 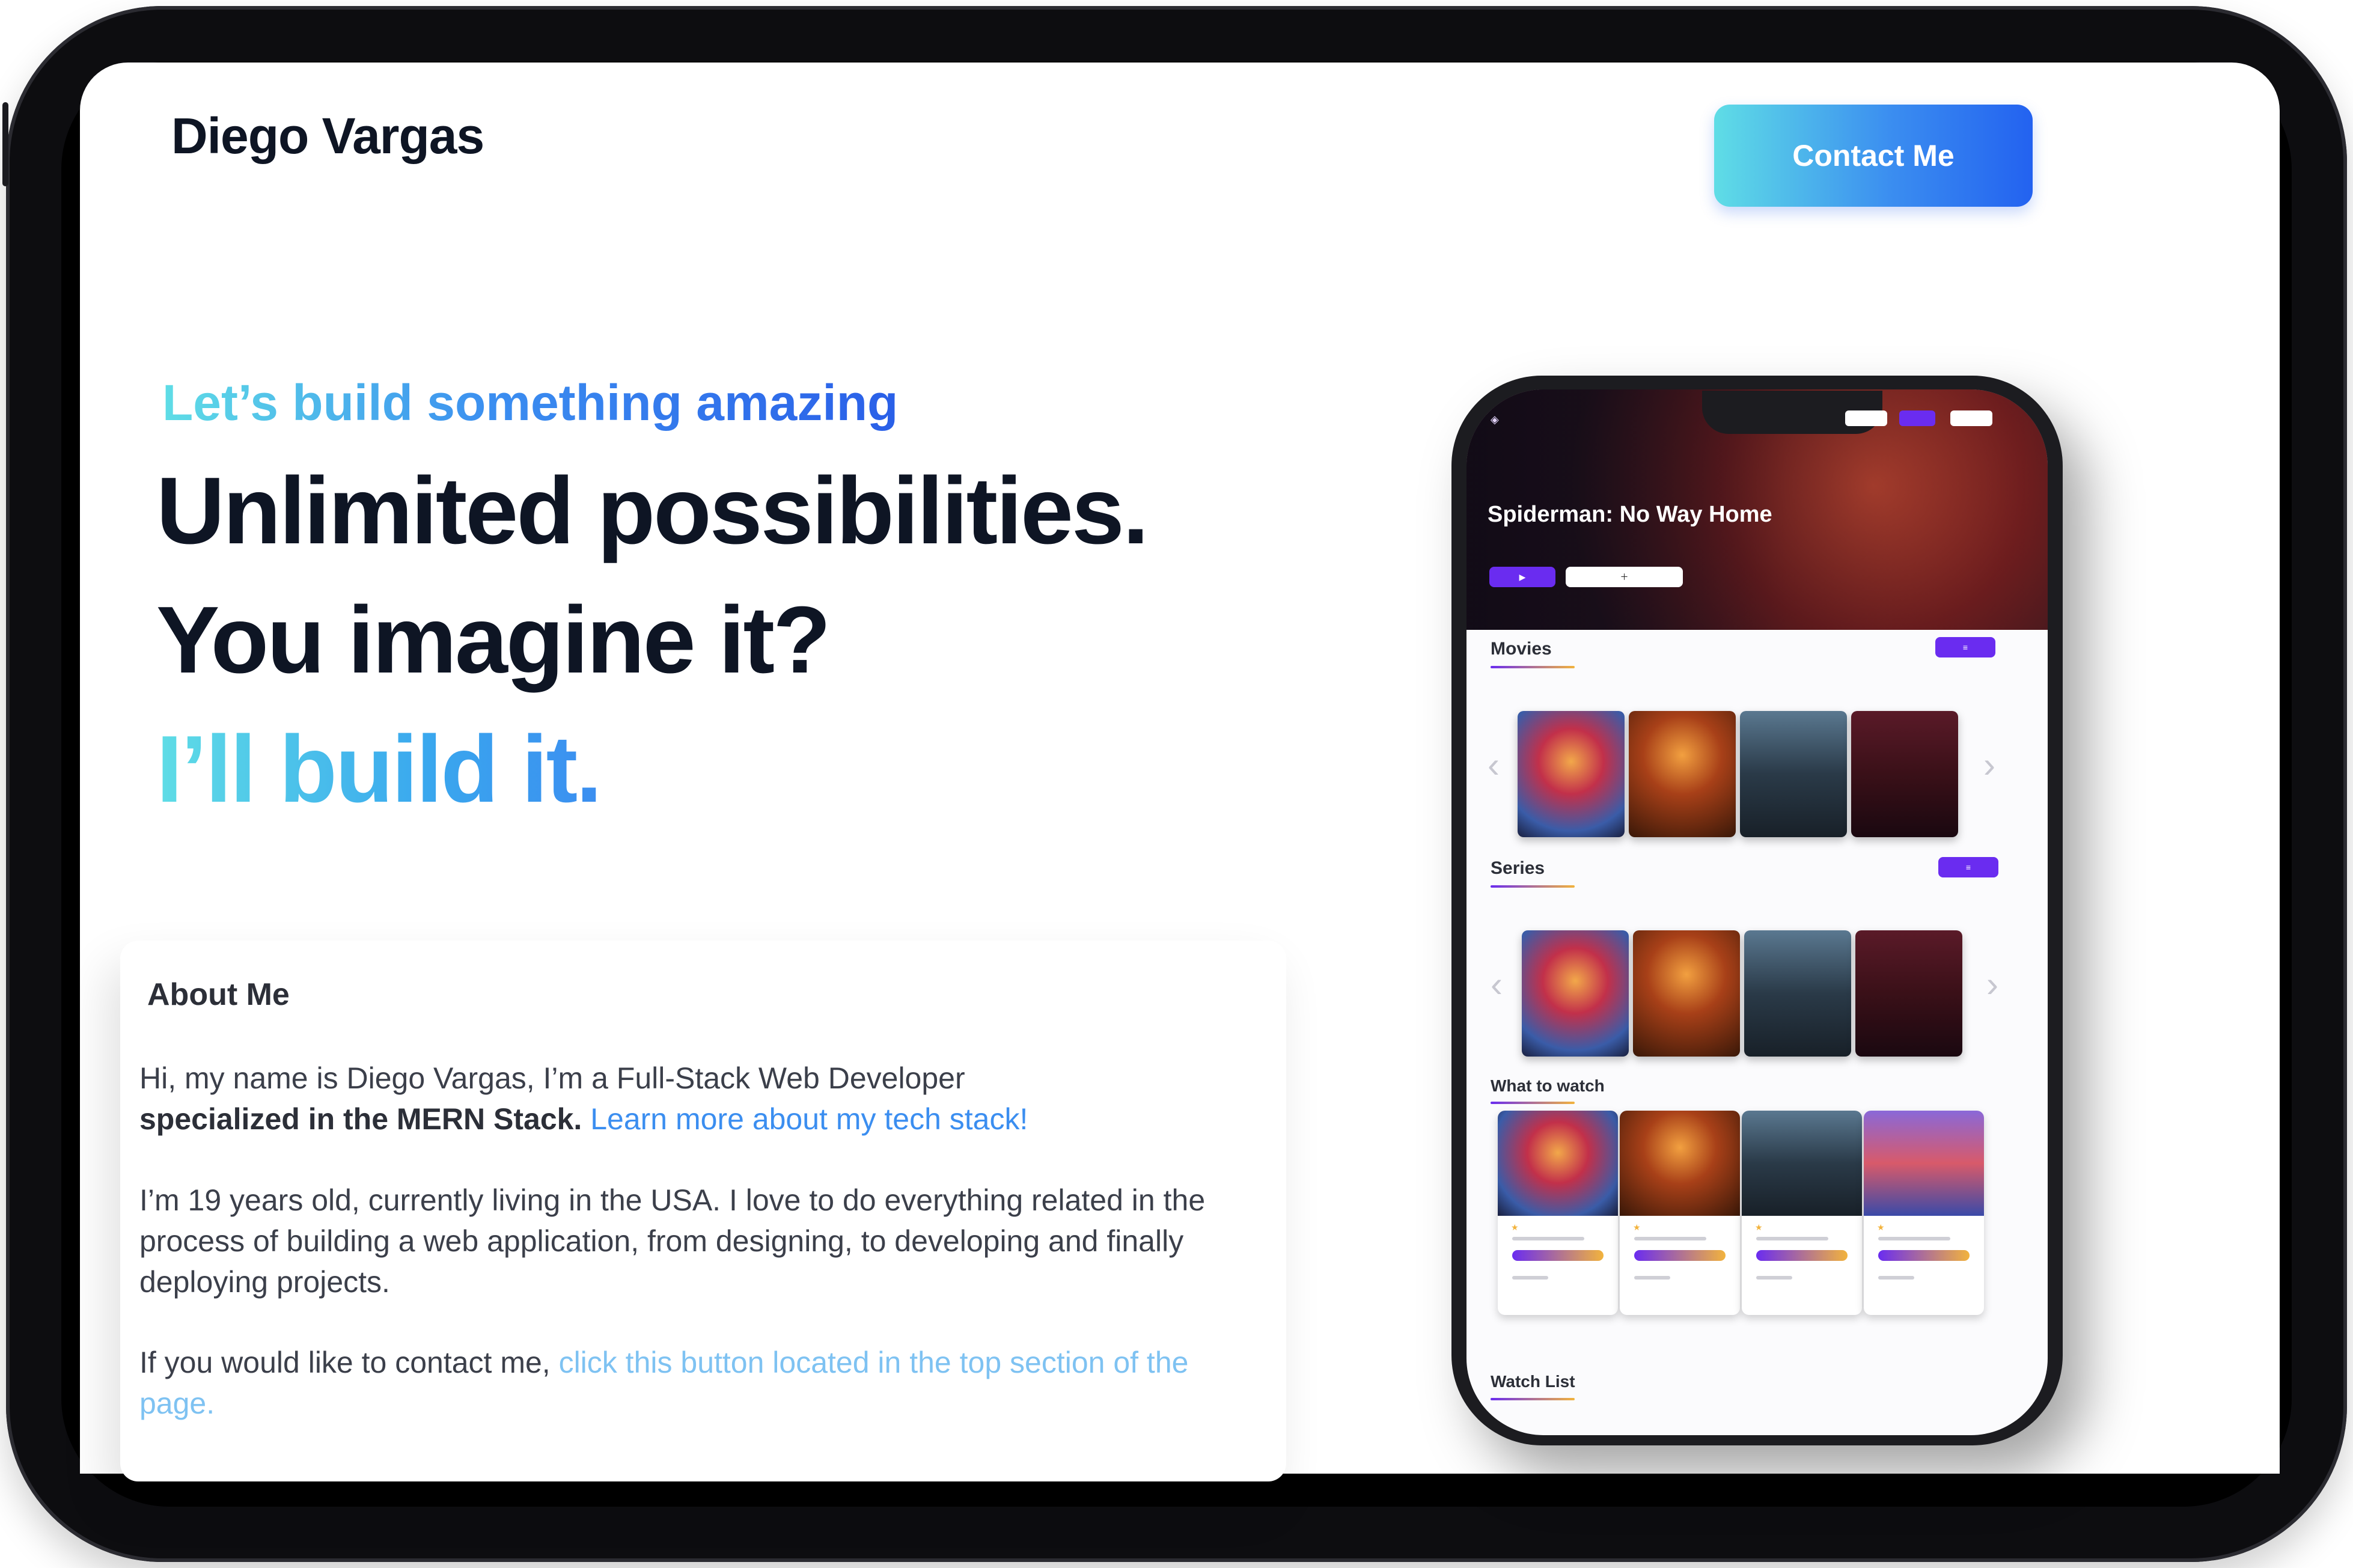 I want to click on app-section-watch-list: Watch List, so click(x=1533, y=1381).